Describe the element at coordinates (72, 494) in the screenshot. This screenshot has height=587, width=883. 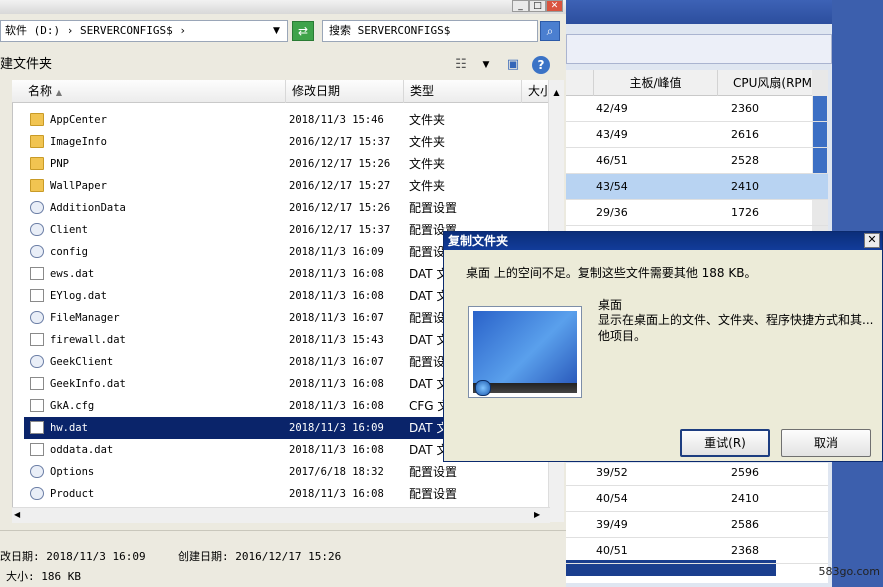
I see `file-name: Product` at that location.